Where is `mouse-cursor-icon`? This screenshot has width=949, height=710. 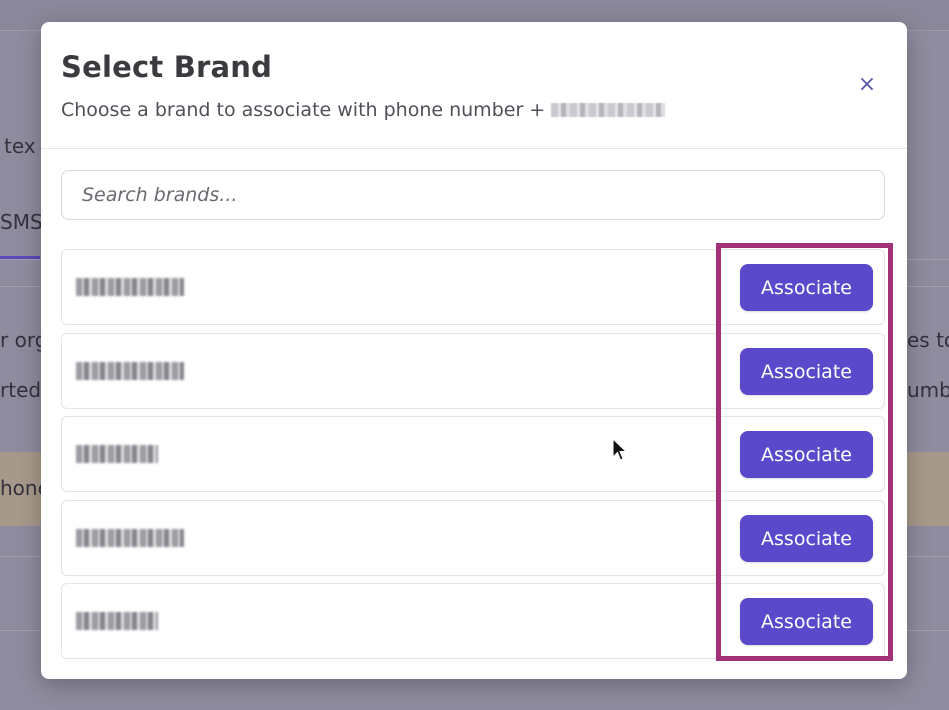 mouse-cursor-icon is located at coordinates (620, 449).